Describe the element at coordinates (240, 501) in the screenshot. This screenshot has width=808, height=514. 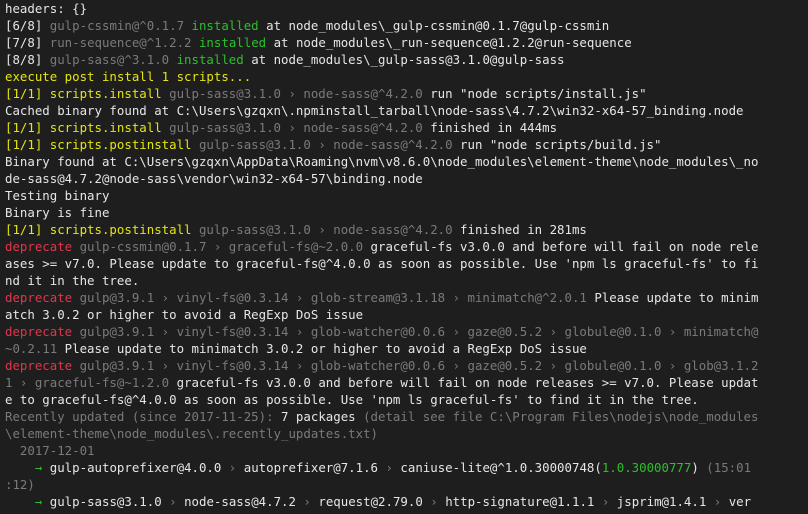
I see `terminal-text-segment: node-sass@4.7.2` at that location.